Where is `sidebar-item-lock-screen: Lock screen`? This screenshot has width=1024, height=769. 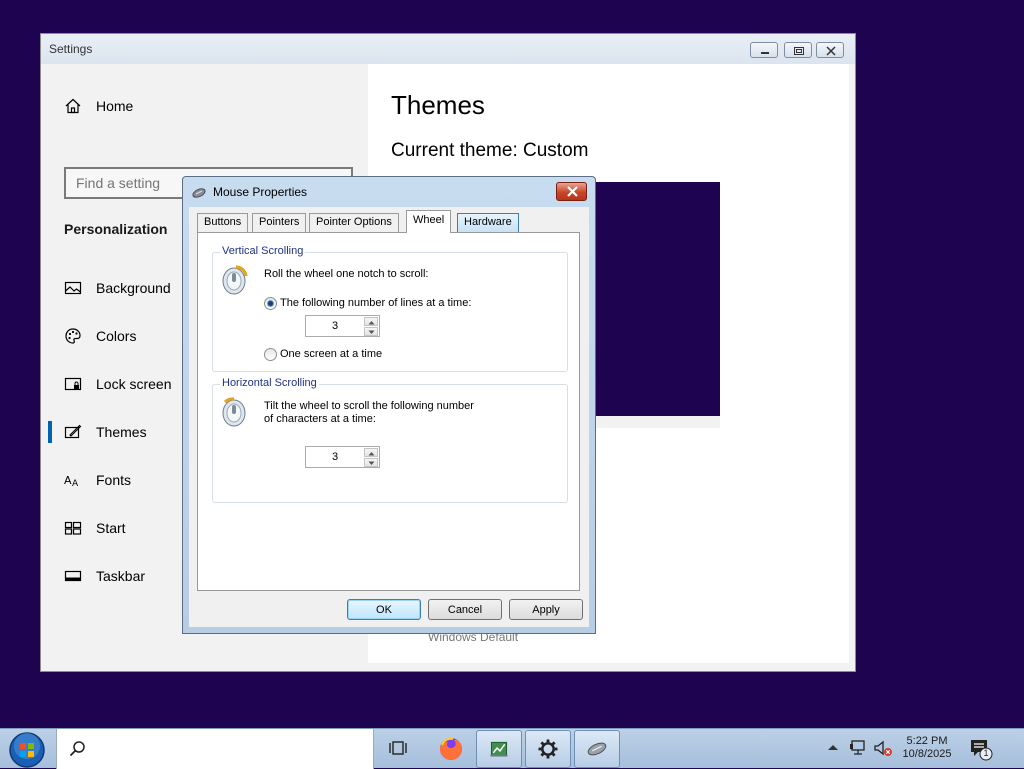
sidebar-item-lock-screen: Lock screen is located at coordinates (117, 384).